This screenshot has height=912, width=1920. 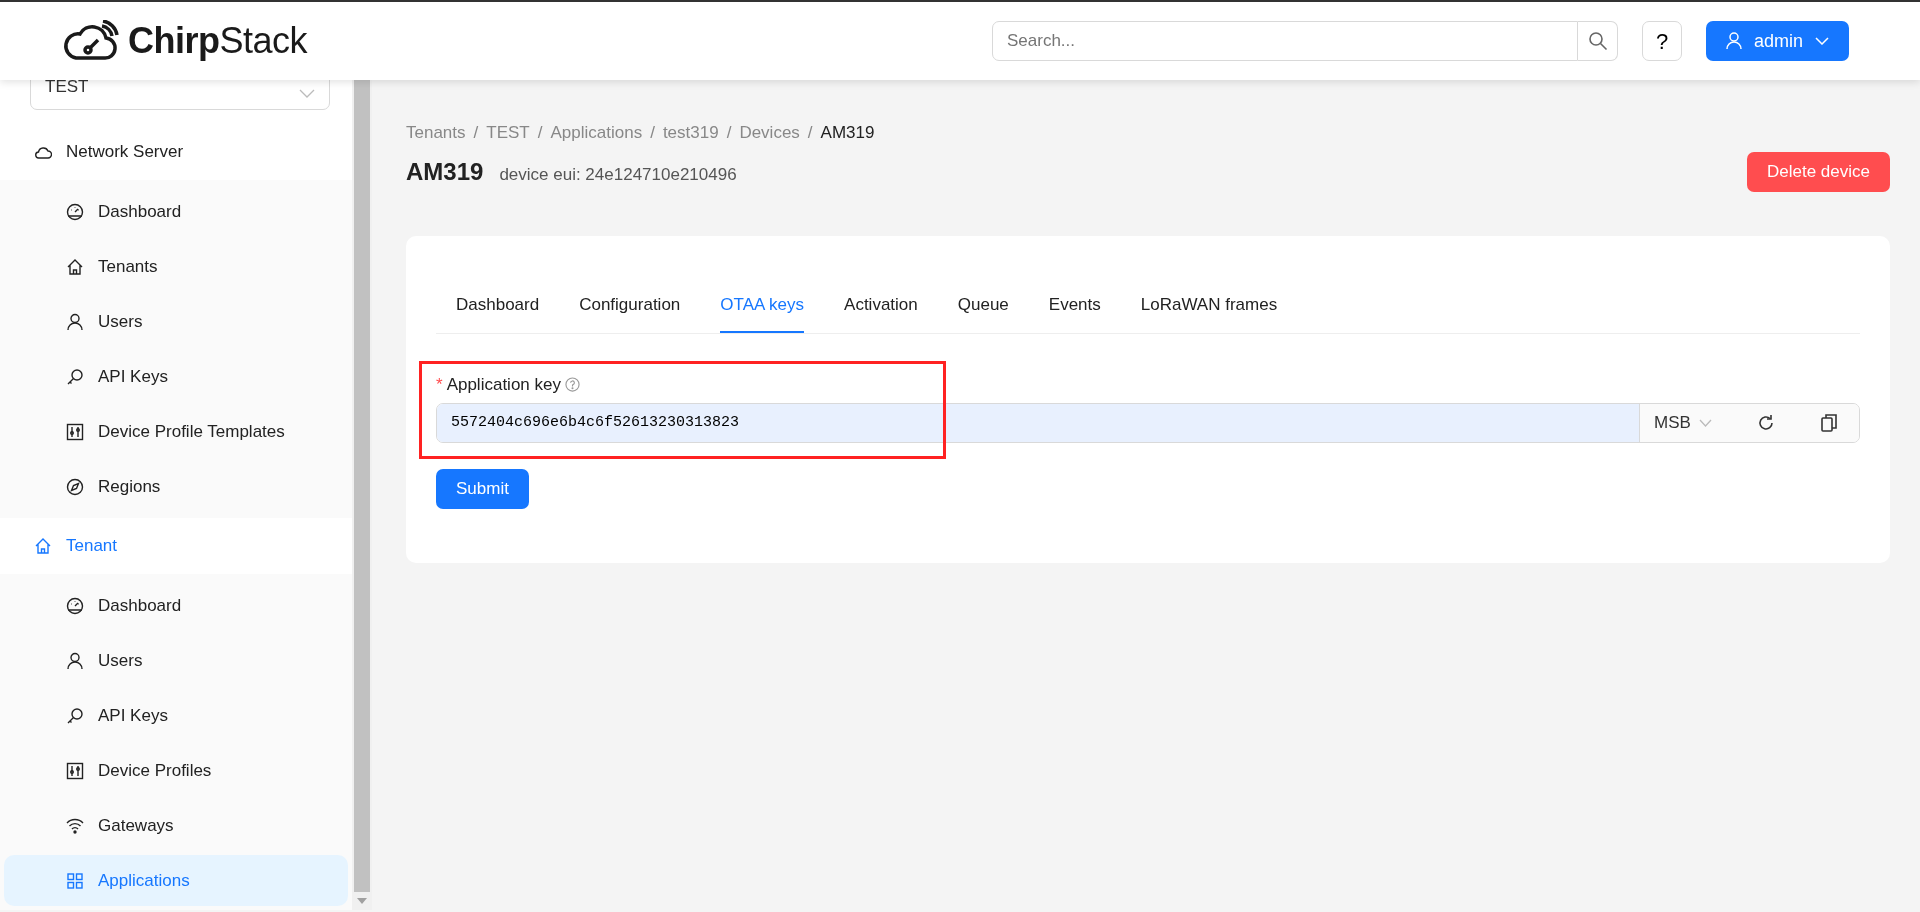 What do you see at coordinates (176, 825) in the screenshot?
I see `sidebar-item: Gateways` at bounding box center [176, 825].